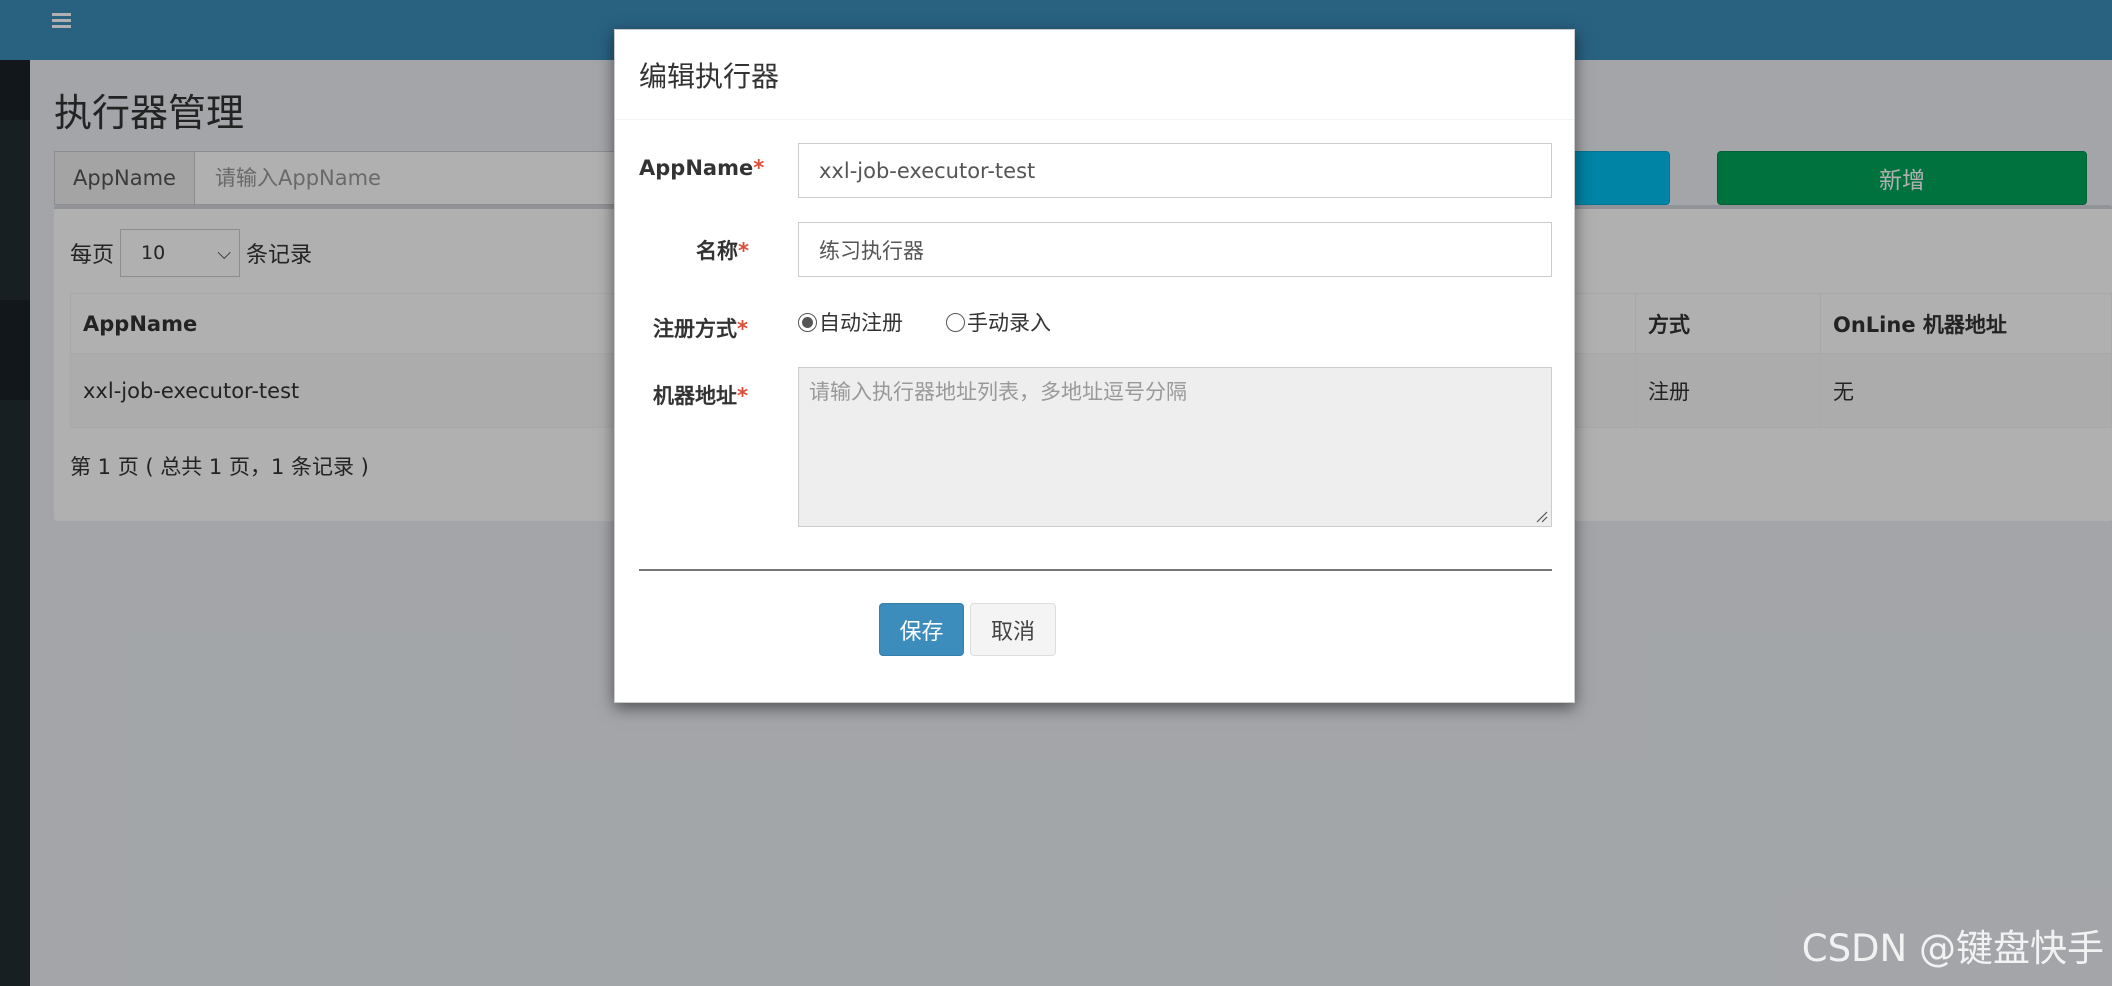 The width and height of the screenshot is (2112, 986). Describe the element at coordinates (1175, 249) in the screenshot. I see `name-input: 练习执行器` at that location.